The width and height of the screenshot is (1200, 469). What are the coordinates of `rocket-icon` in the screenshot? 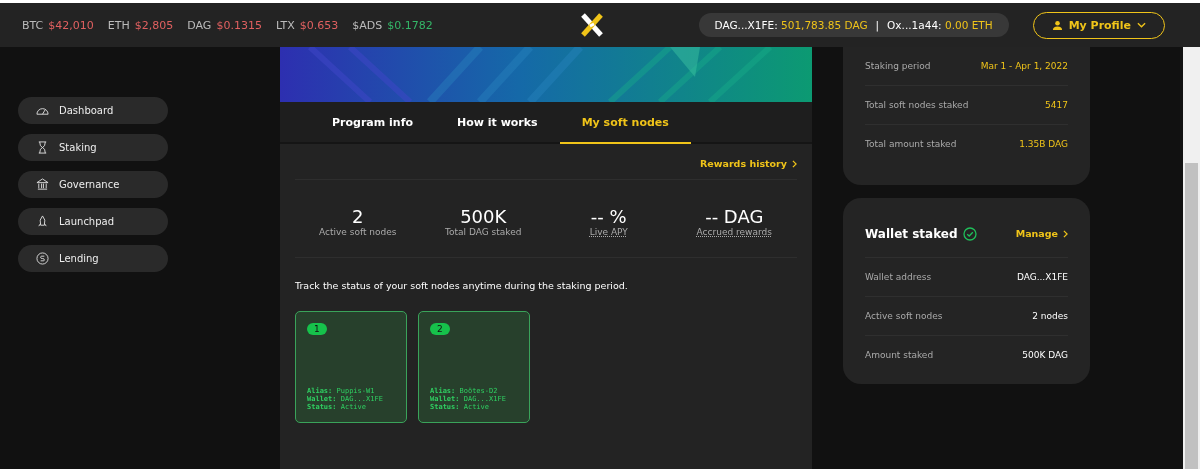 It's located at (42, 221).